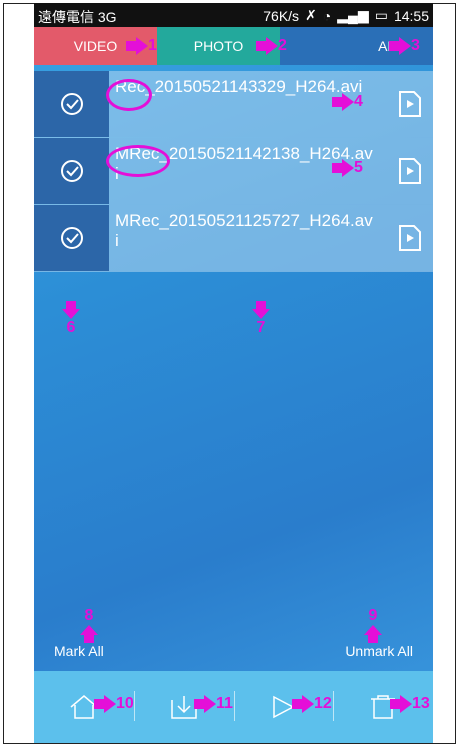  I want to click on mark-actions: Mark All Unmark All, so click(233, 651).